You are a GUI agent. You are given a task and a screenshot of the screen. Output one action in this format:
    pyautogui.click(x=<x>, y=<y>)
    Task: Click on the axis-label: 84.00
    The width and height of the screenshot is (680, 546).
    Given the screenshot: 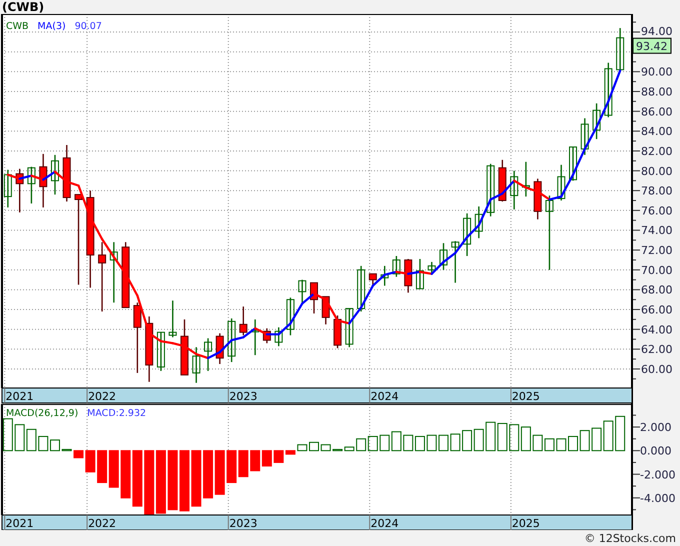 What is the action you would take?
    pyautogui.click(x=656, y=131)
    